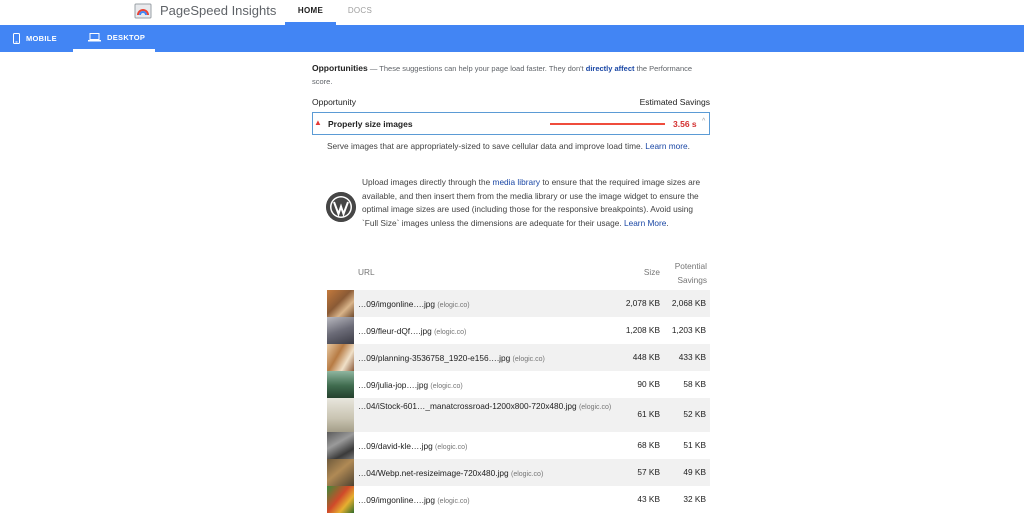 The height and width of the screenshot is (518, 1024). What do you see at coordinates (646, 357) in the screenshot?
I see `row-size: 448 KB` at bounding box center [646, 357].